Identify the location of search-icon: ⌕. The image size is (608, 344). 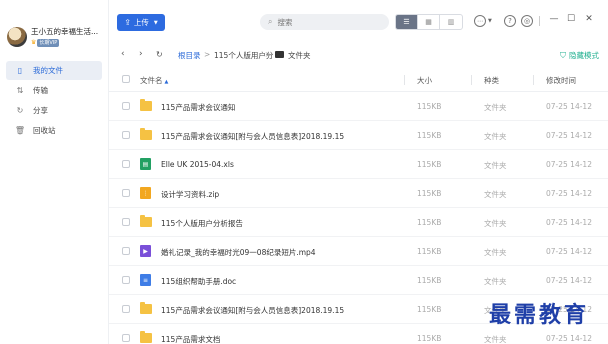
(270, 21).